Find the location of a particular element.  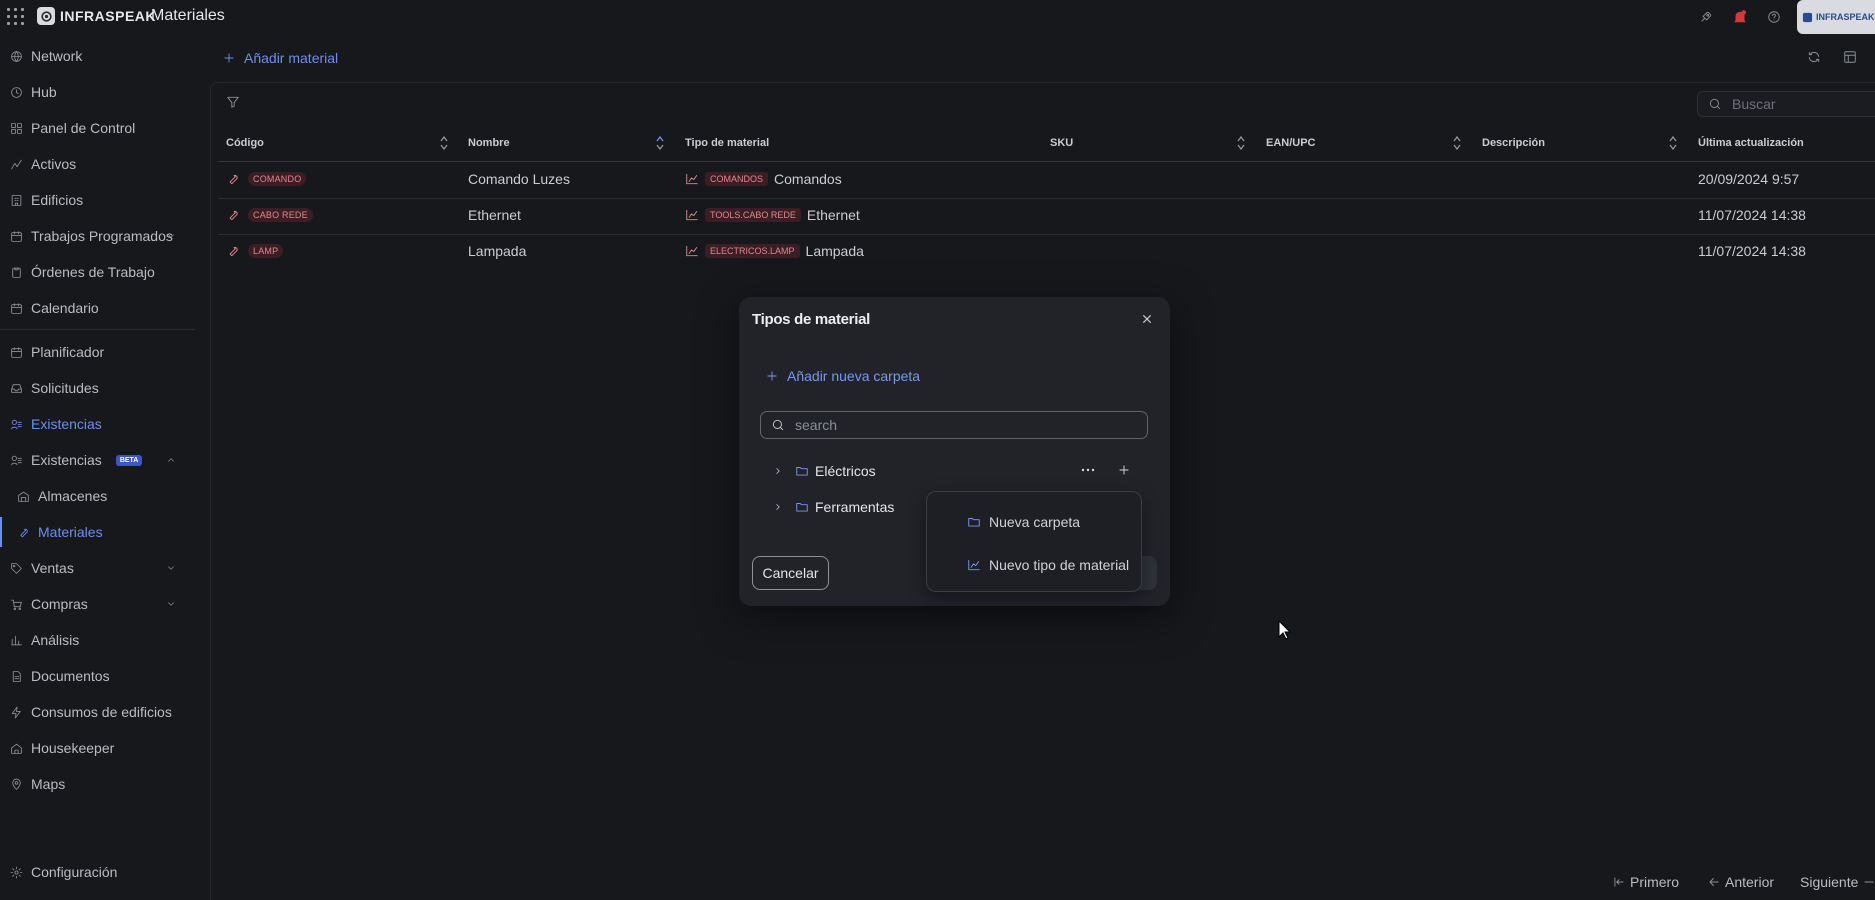

table-search is located at coordinates (1786, 104).